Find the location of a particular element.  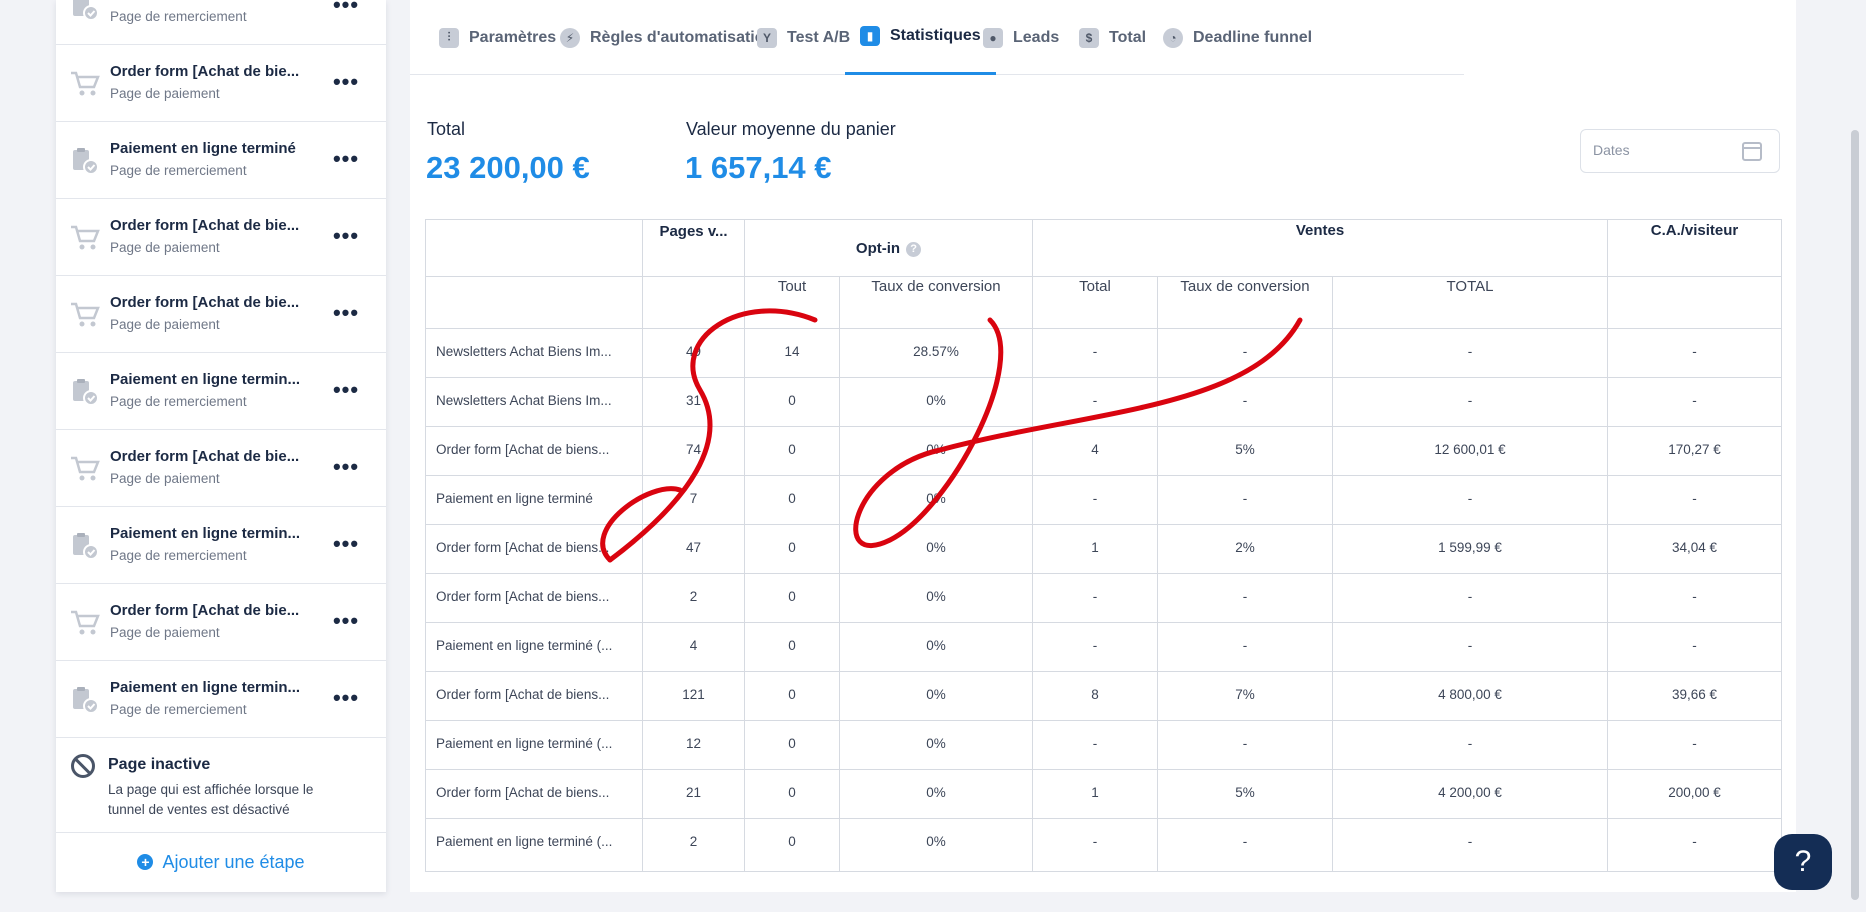

header-optin-label: Opt-in is located at coordinates (878, 248).